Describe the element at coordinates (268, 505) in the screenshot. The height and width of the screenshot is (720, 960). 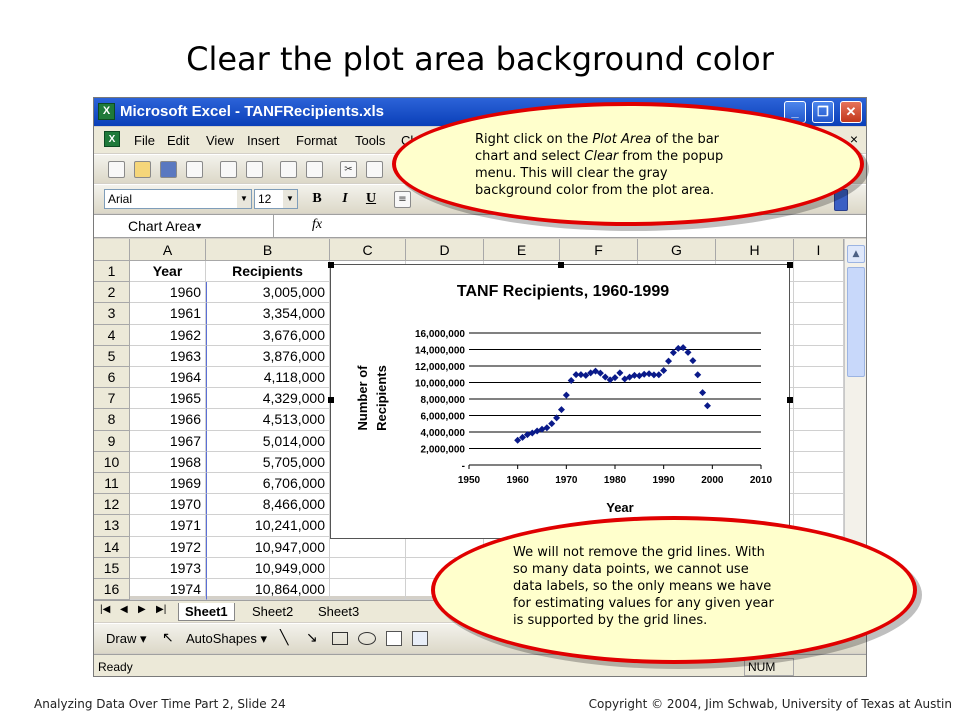
I see `cell-recipients: 8,466,000` at that location.